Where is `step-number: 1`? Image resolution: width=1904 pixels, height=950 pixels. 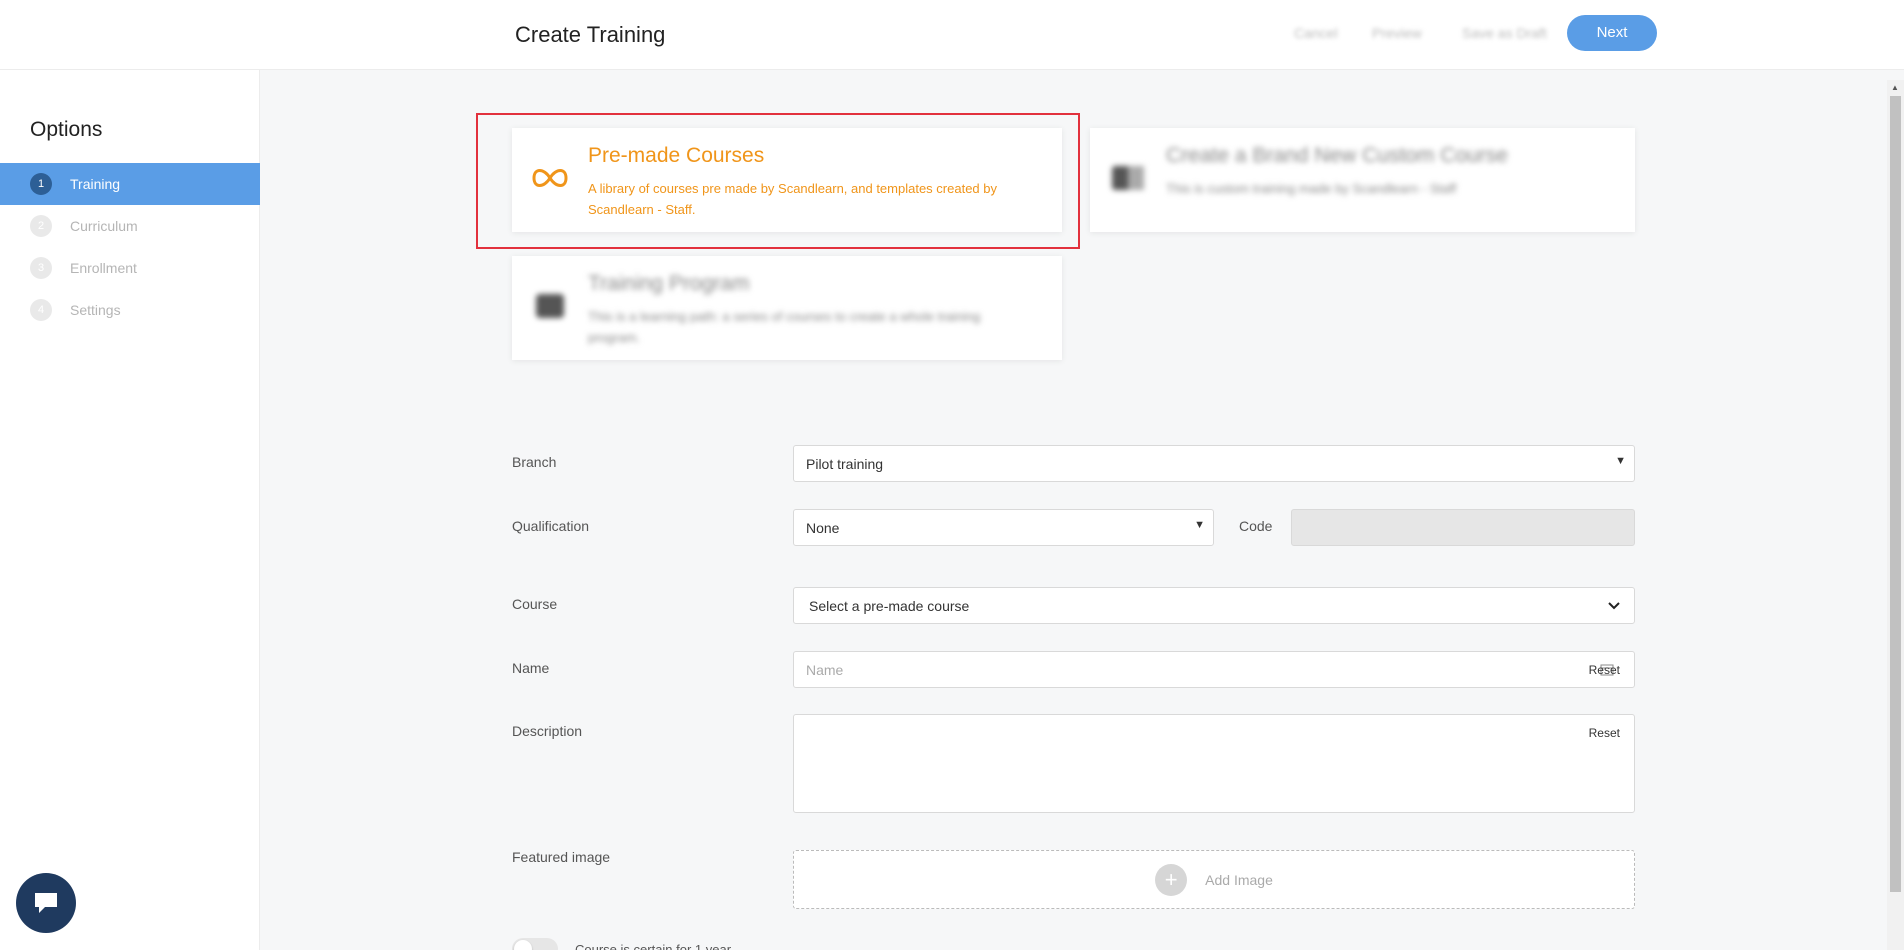
step-number: 1 is located at coordinates (41, 184).